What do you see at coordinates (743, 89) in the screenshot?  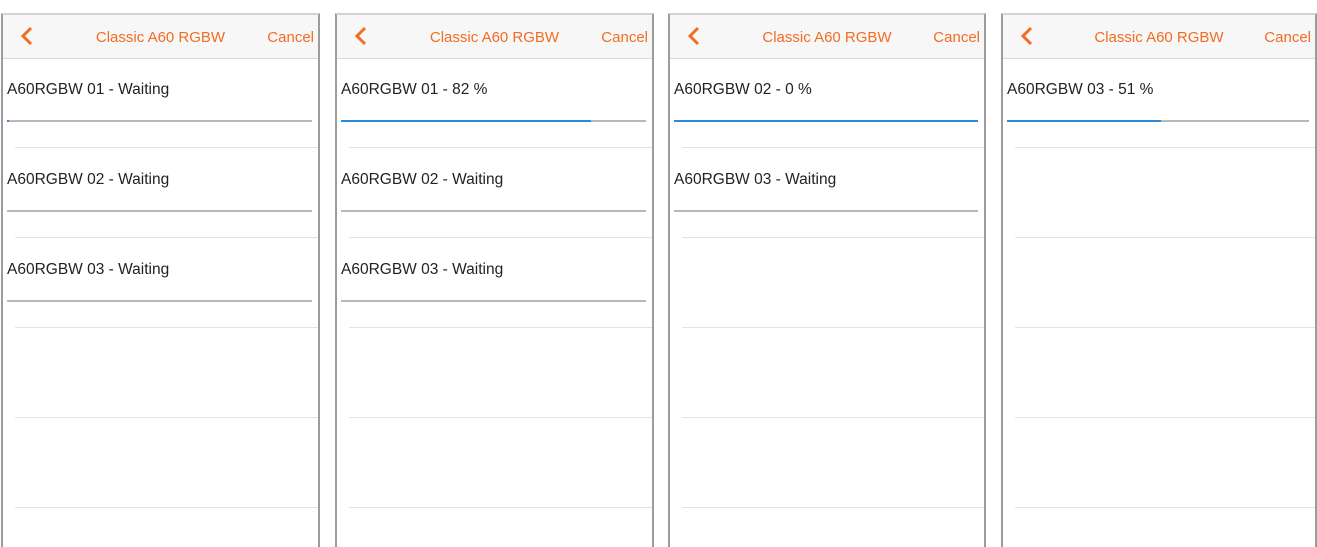 I see `device-status-label: A60RGBW 02 - 0 %` at bounding box center [743, 89].